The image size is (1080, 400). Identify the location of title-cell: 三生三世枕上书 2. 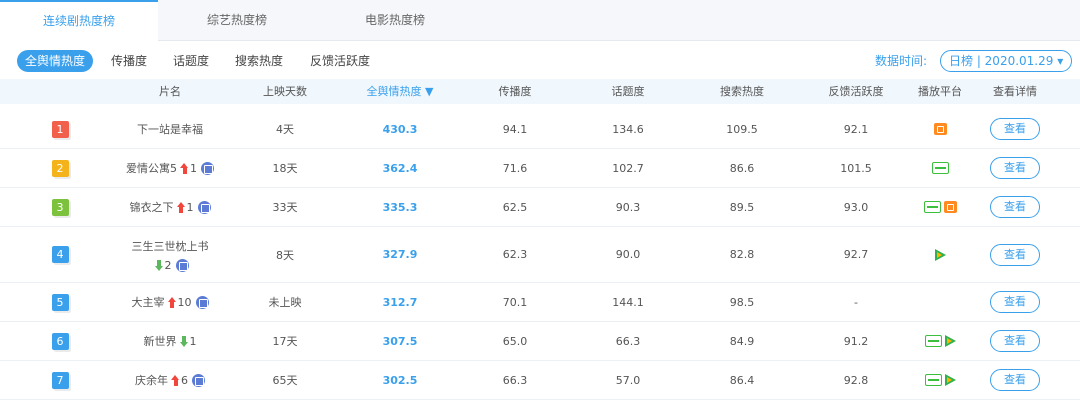
(170, 254).